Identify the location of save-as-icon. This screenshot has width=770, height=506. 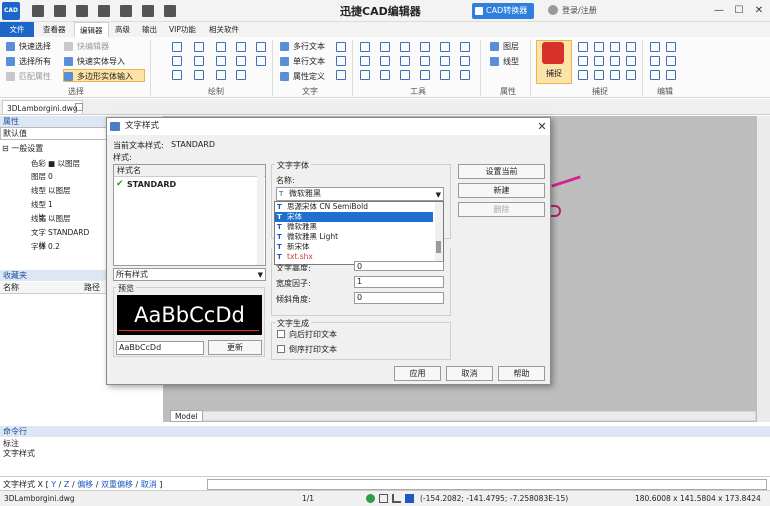
(104, 11).